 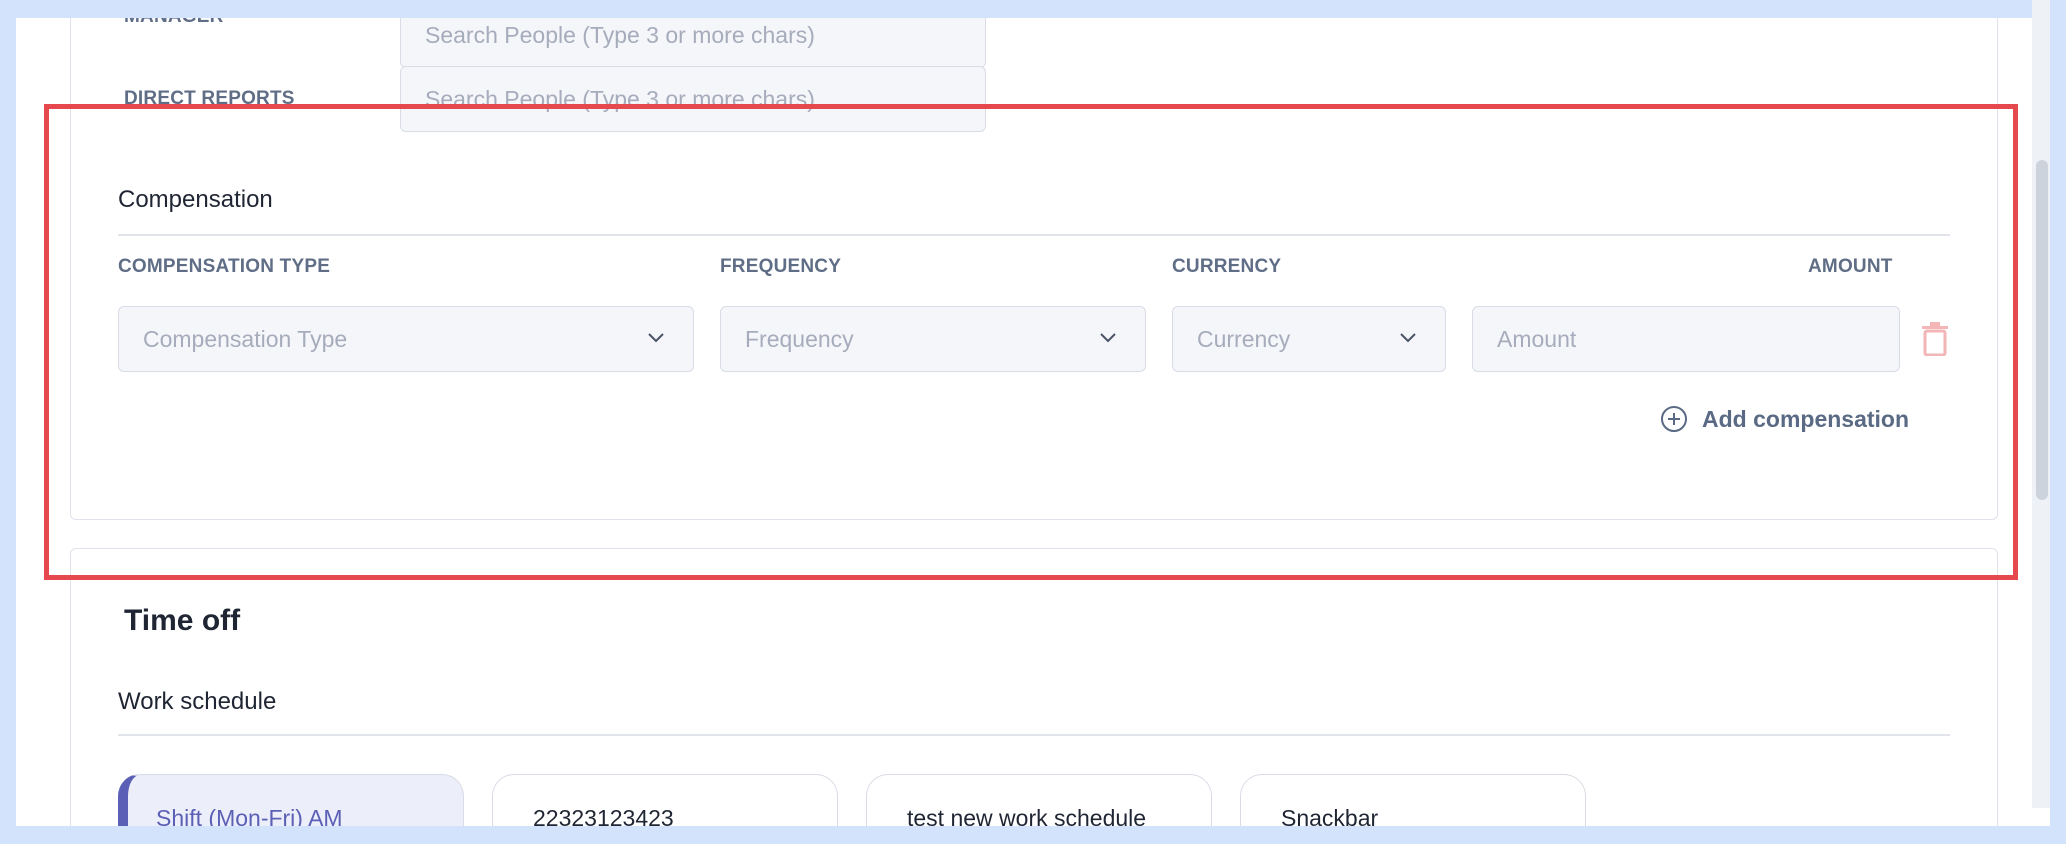 What do you see at coordinates (1309, 339) in the screenshot?
I see `currency-select: Currency` at bounding box center [1309, 339].